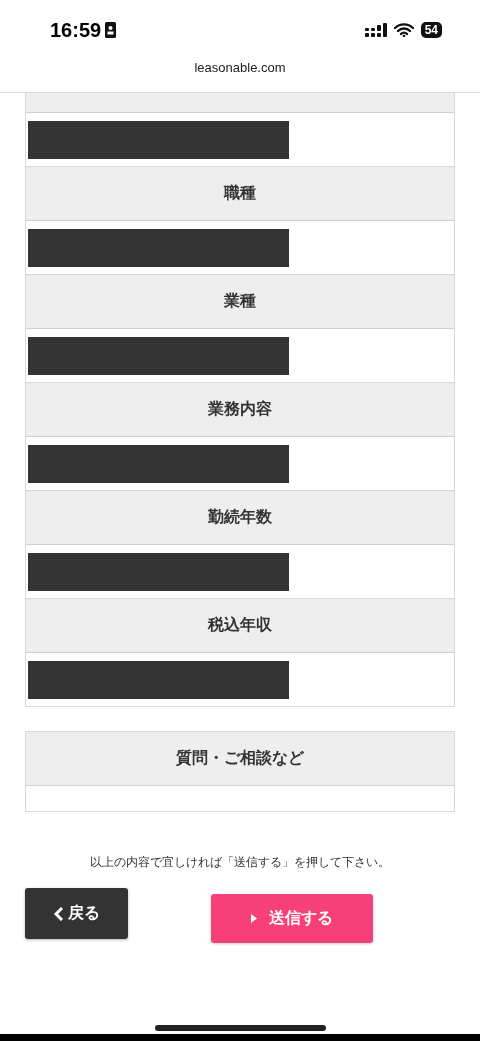 This screenshot has width=480, height=1041. Describe the element at coordinates (403, 30) in the screenshot. I see `wifi-icon` at that location.